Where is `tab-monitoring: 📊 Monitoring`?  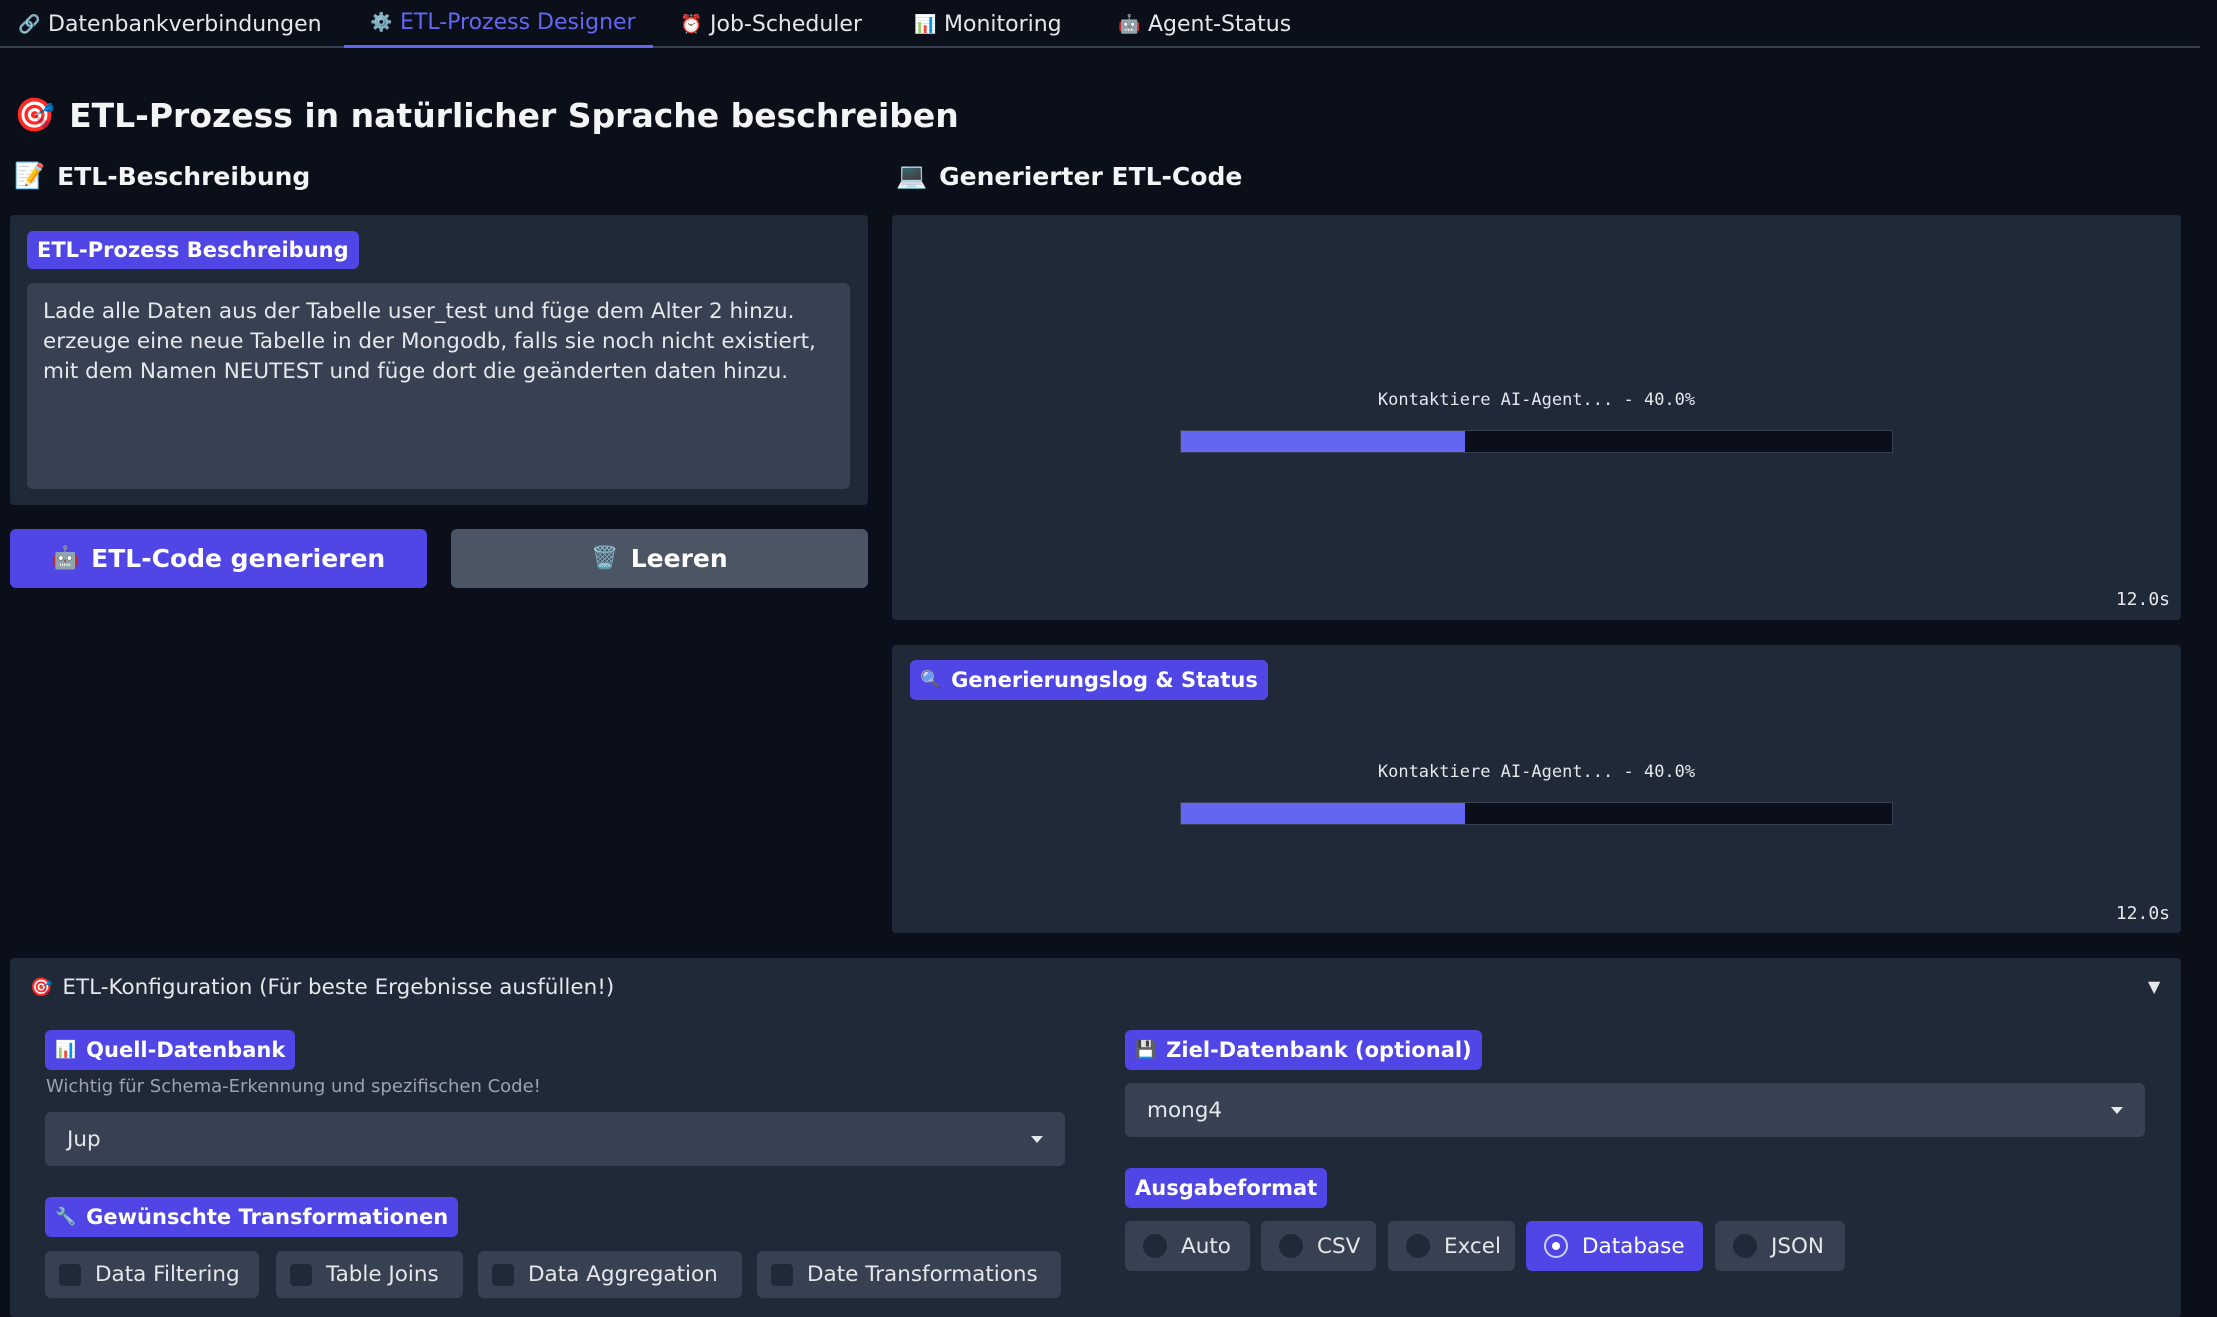 tab-monitoring: 📊 Monitoring is located at coordinates (988, 24).